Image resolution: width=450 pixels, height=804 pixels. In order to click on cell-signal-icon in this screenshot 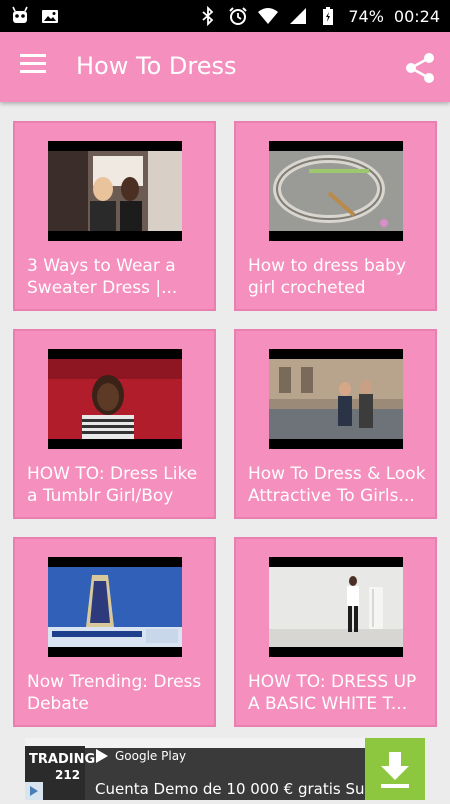, I will do `click(298, 16)`.